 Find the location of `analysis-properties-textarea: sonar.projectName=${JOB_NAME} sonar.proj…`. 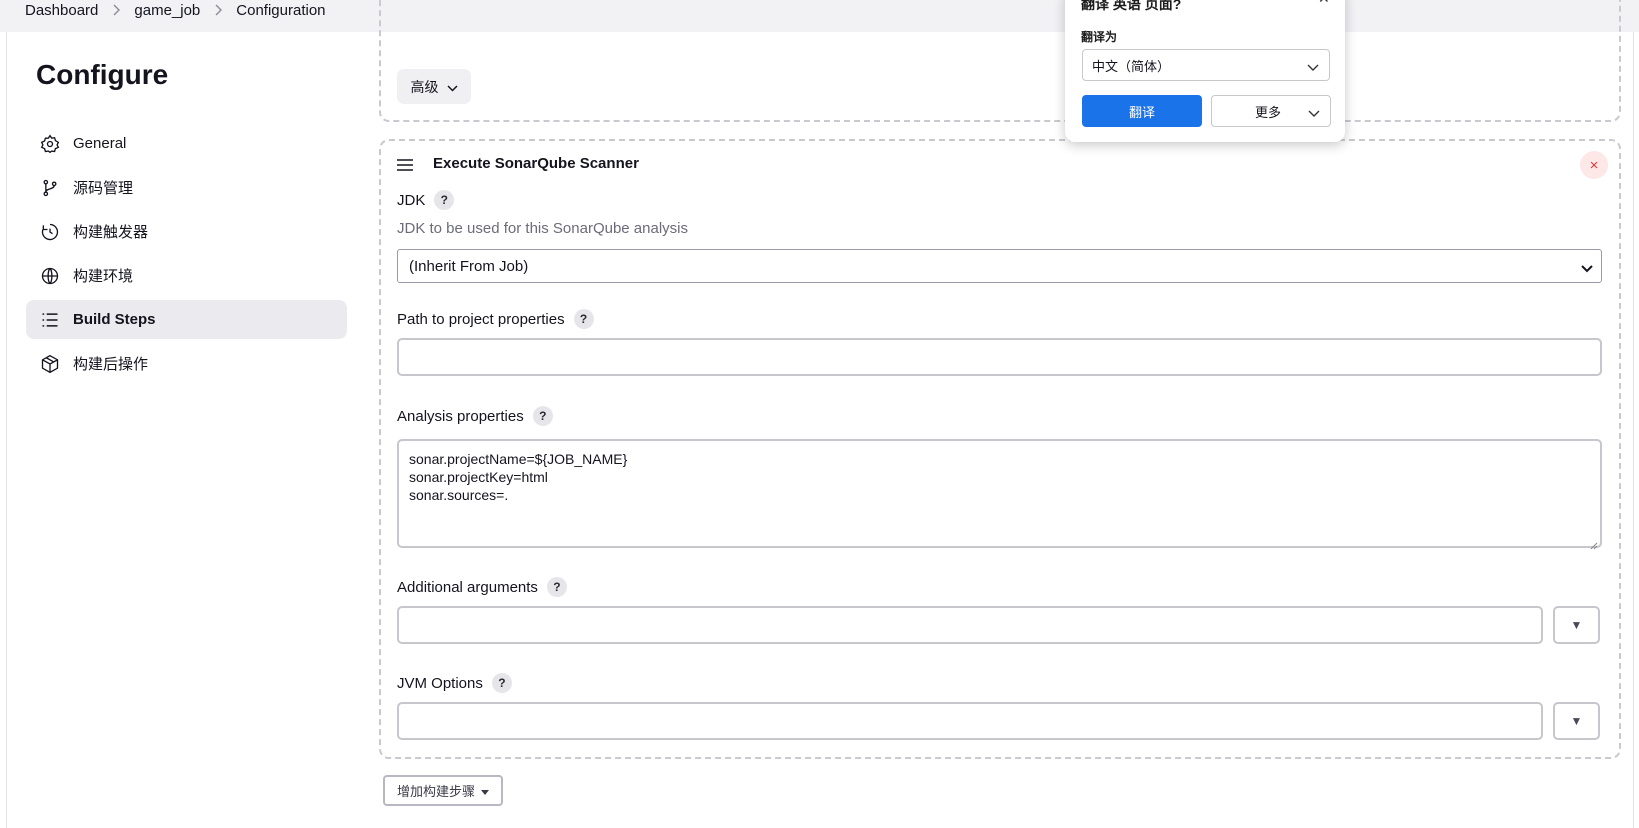

analysis-properties-textarea: sonar.projectName=${JOB_NAME} sonar.proj… is located at coordinates (999, 494).